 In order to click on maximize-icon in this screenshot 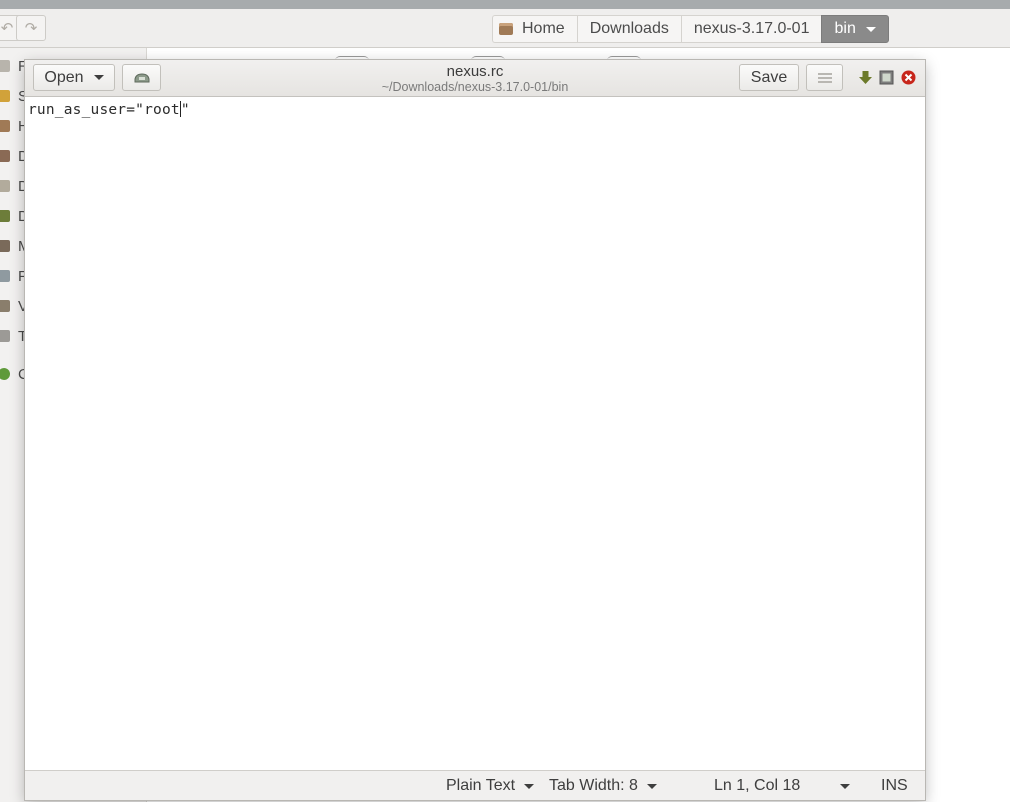, I will do `click(886, 77)`.